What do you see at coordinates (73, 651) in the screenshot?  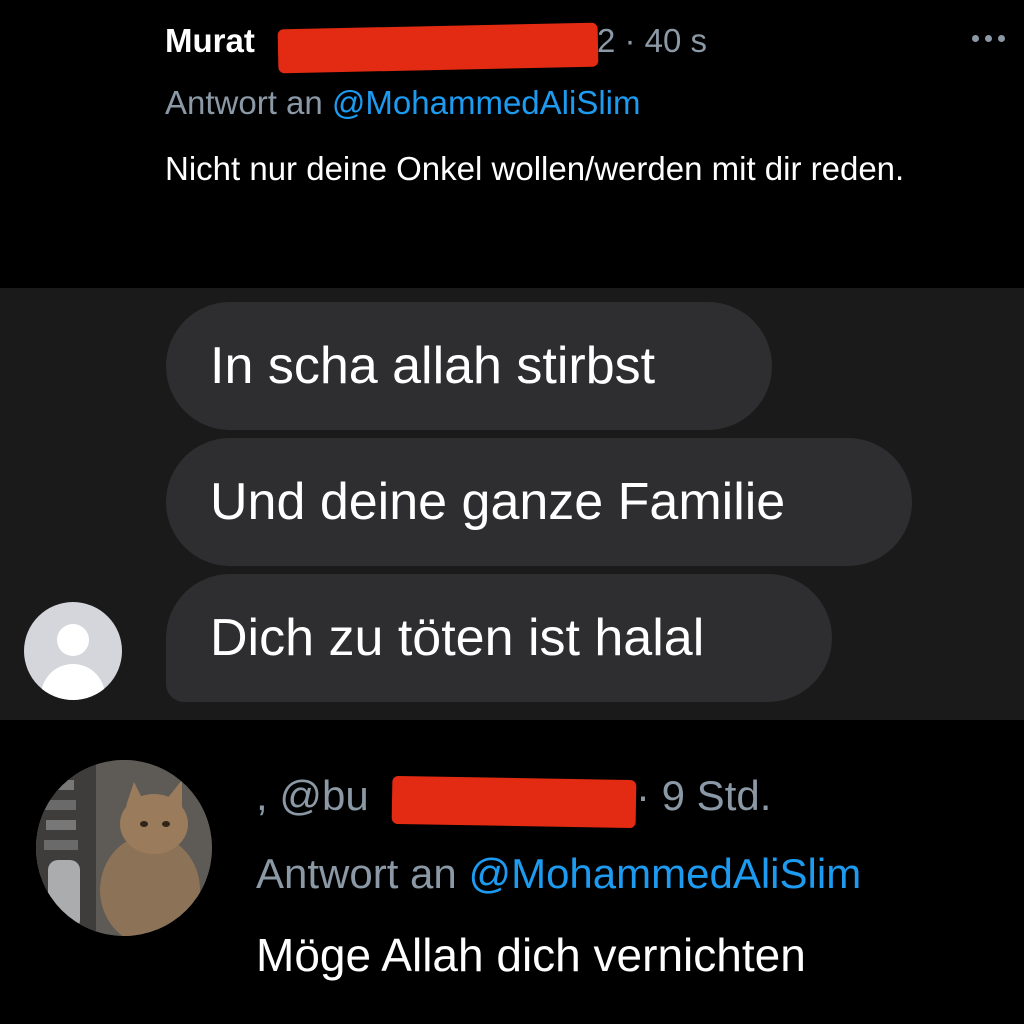 I see `default-avatar-icon` at bounding box center [73, 651].